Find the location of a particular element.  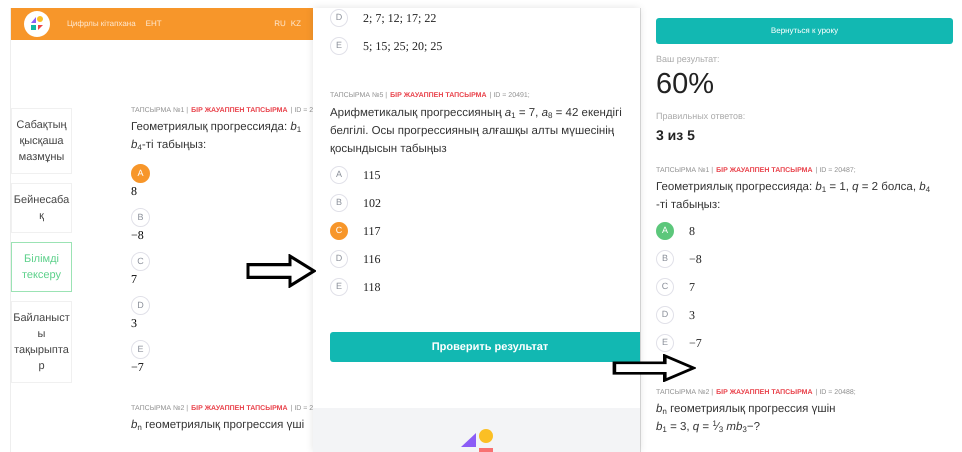

nav-link: ЕНТ is located at coordinates (154, 24).